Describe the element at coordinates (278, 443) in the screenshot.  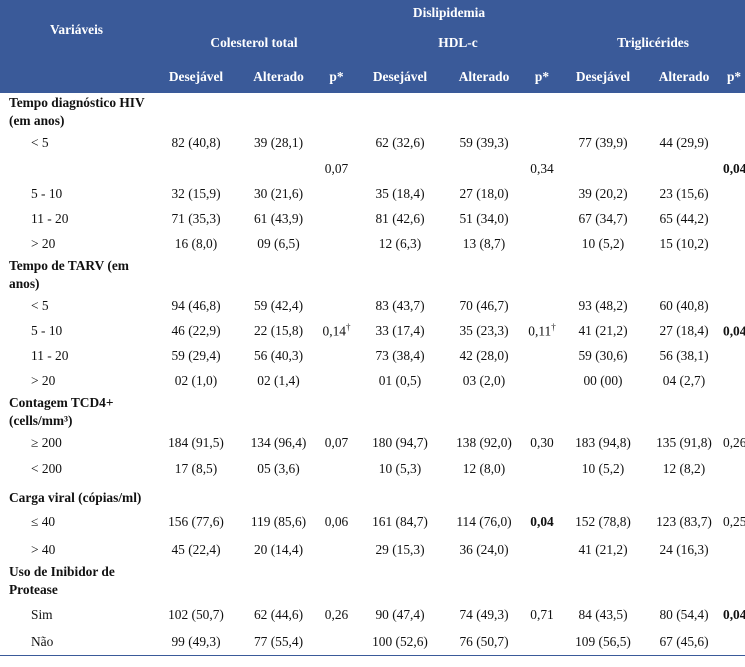
I see `value-cell: 134 (96,4)` at that location.